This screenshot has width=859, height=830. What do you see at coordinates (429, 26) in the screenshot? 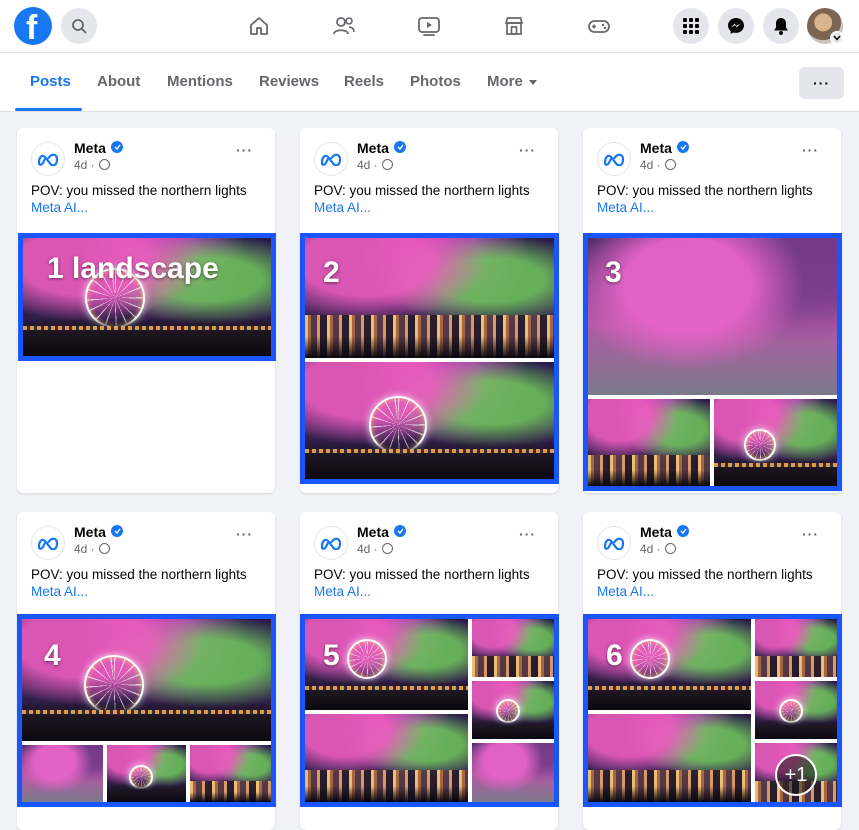
I see `watch-nav-button` at bounding box center [429, 26].